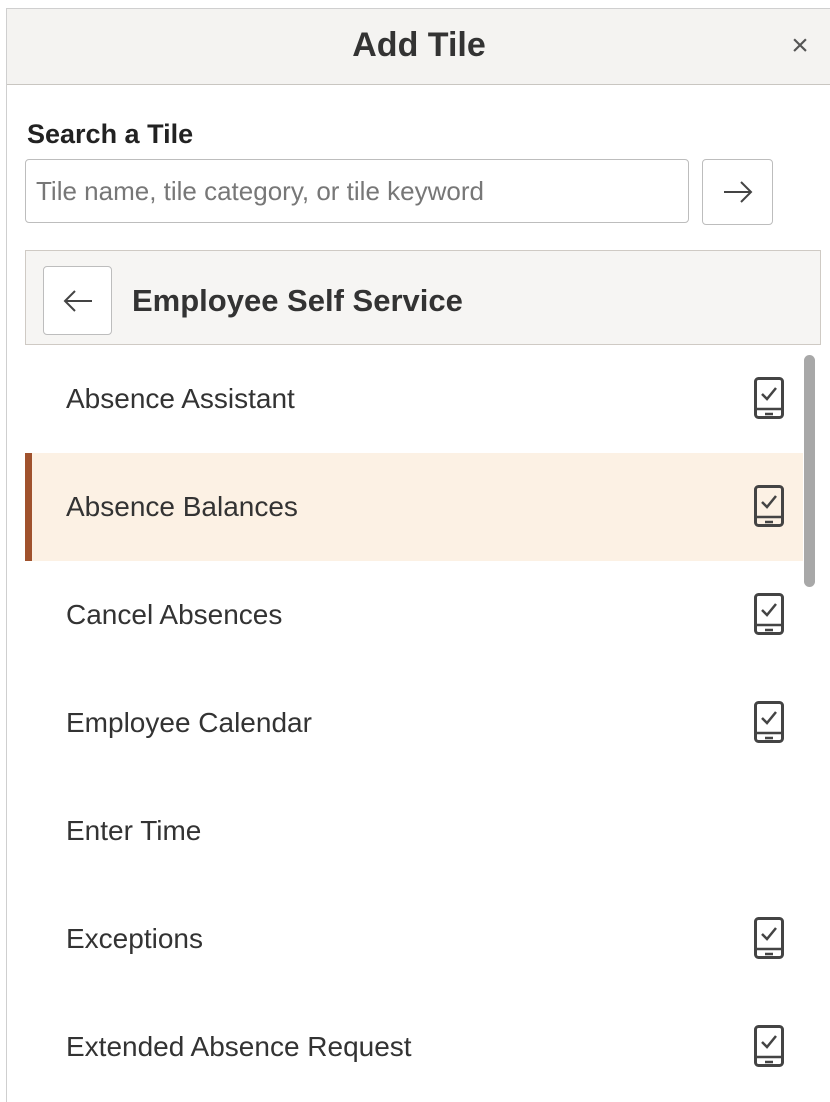 The image size is (830, 1102). What do you see at coordinates (134, 938) in the screenshot?
I see `tile-label: Exceptions` at bounding box center [134, 938].